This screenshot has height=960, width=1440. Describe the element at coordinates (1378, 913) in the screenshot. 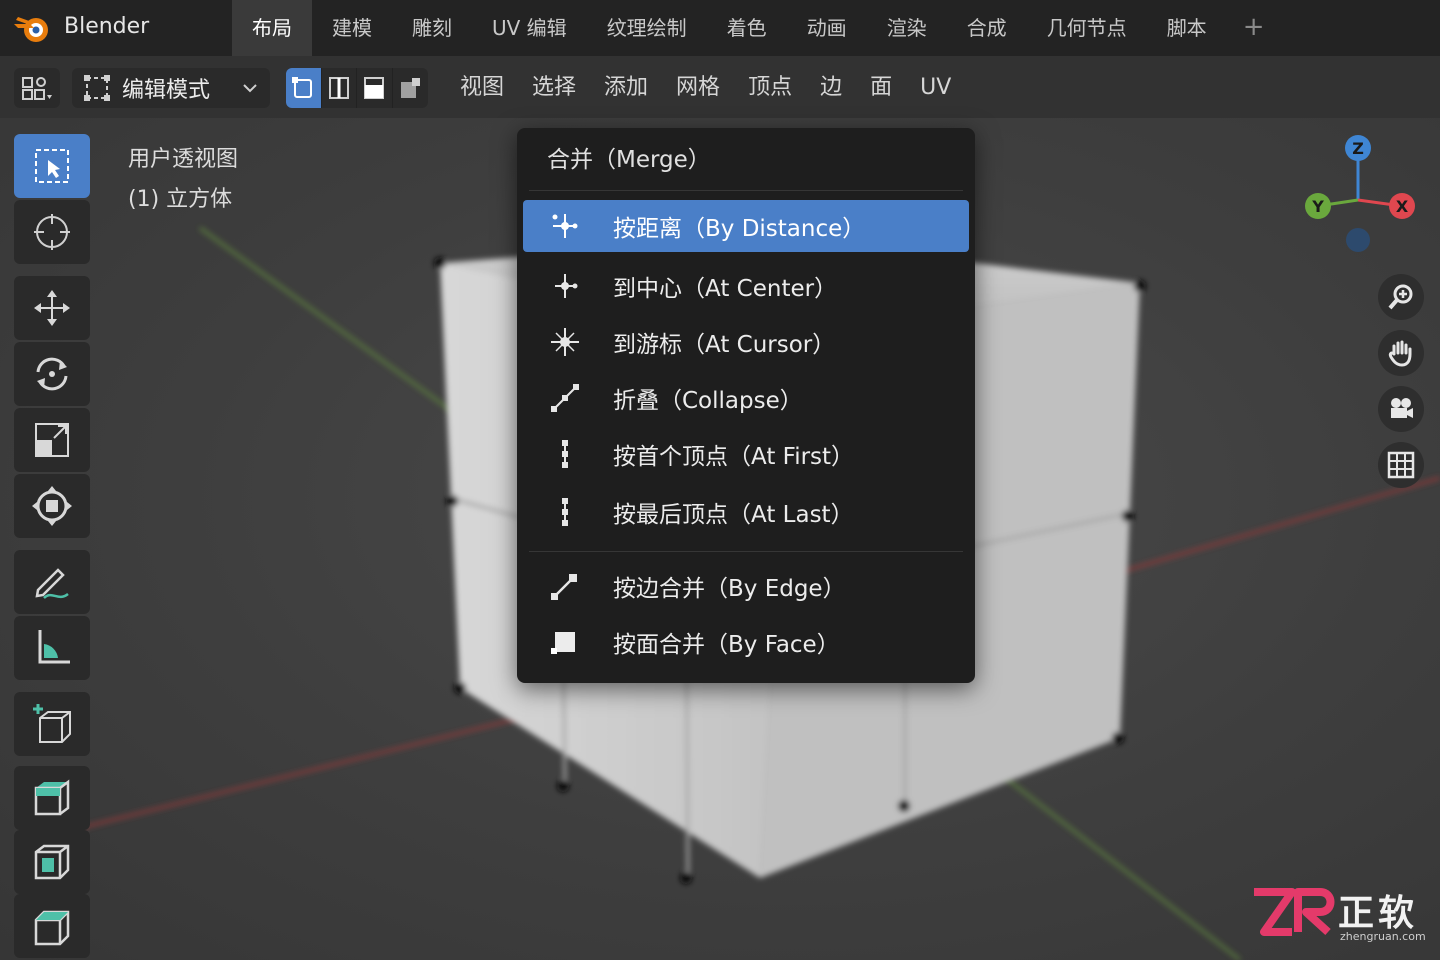

I see `watermark-brand: 正软` at that location.